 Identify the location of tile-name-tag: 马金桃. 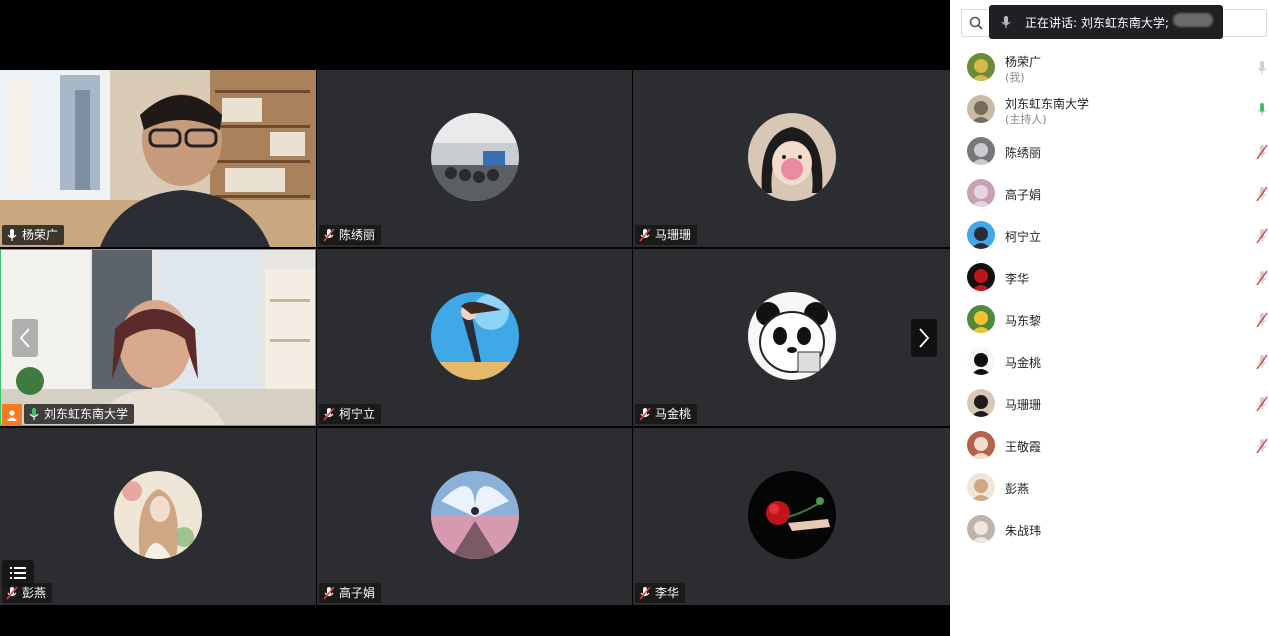
(666, 414).